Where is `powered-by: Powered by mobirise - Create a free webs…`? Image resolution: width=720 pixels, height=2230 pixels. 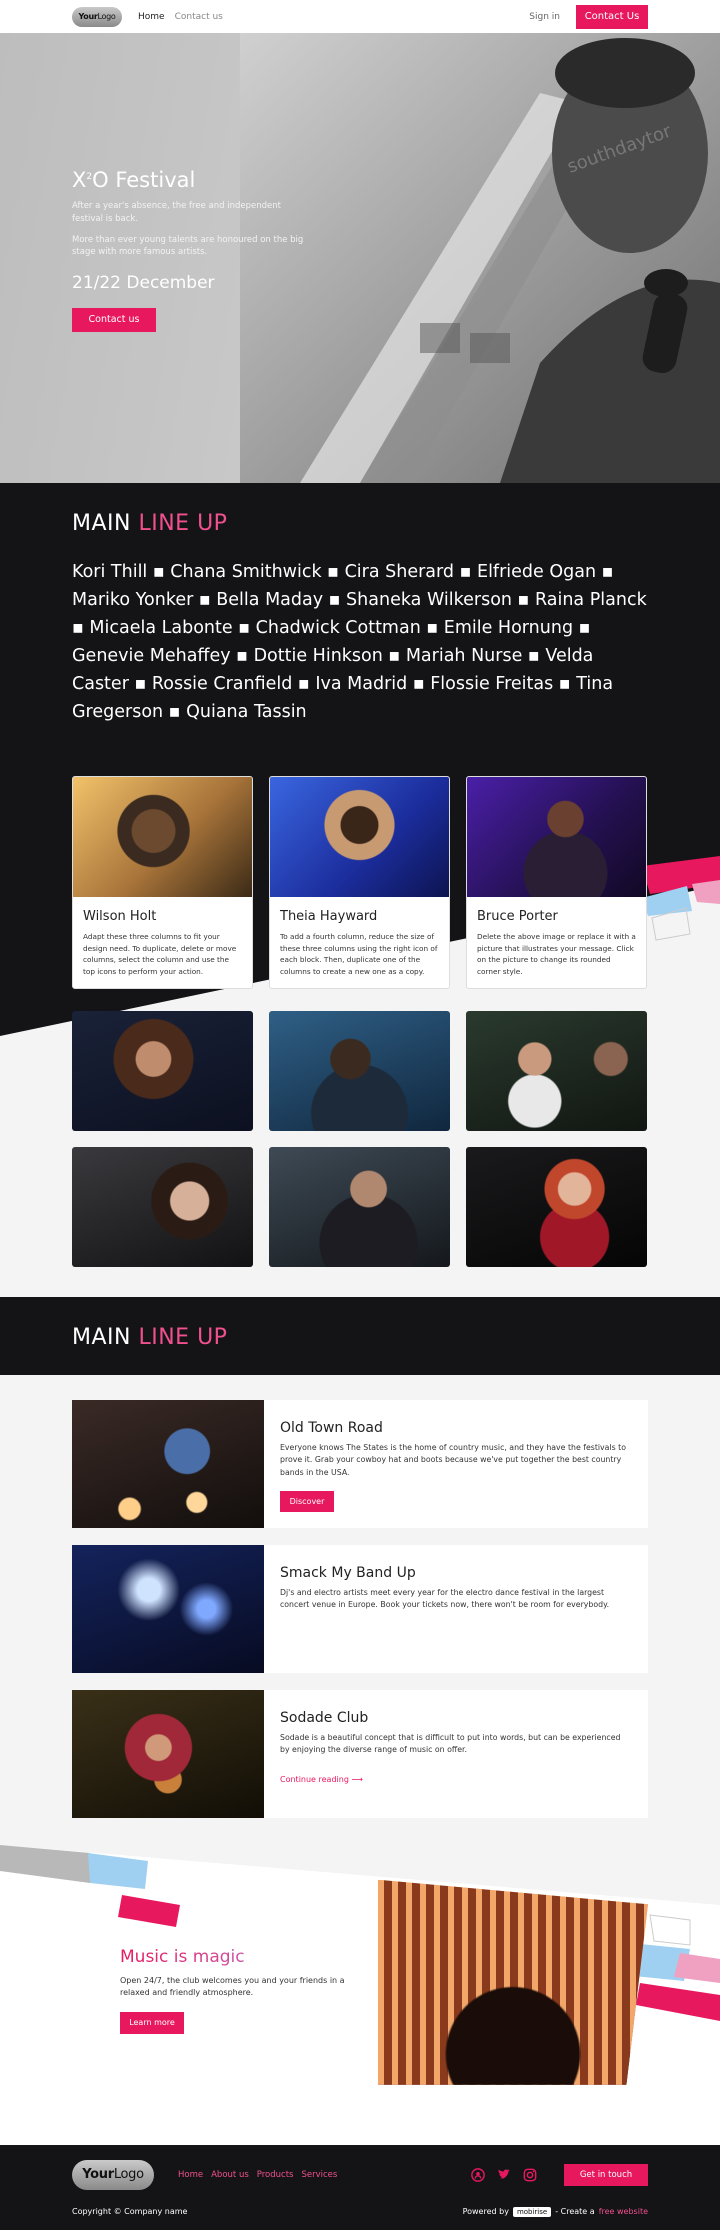
powered-by: Powered by mobirise - Create a free webs… is located at coordinates (555, 2211).